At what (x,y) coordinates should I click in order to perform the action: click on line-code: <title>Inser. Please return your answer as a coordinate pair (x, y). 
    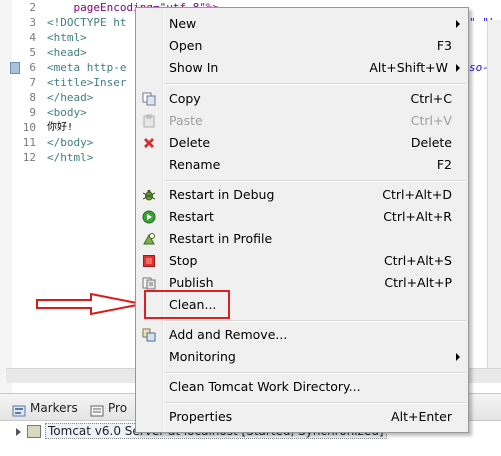
    Looking at the image, I should click on (87, 82).